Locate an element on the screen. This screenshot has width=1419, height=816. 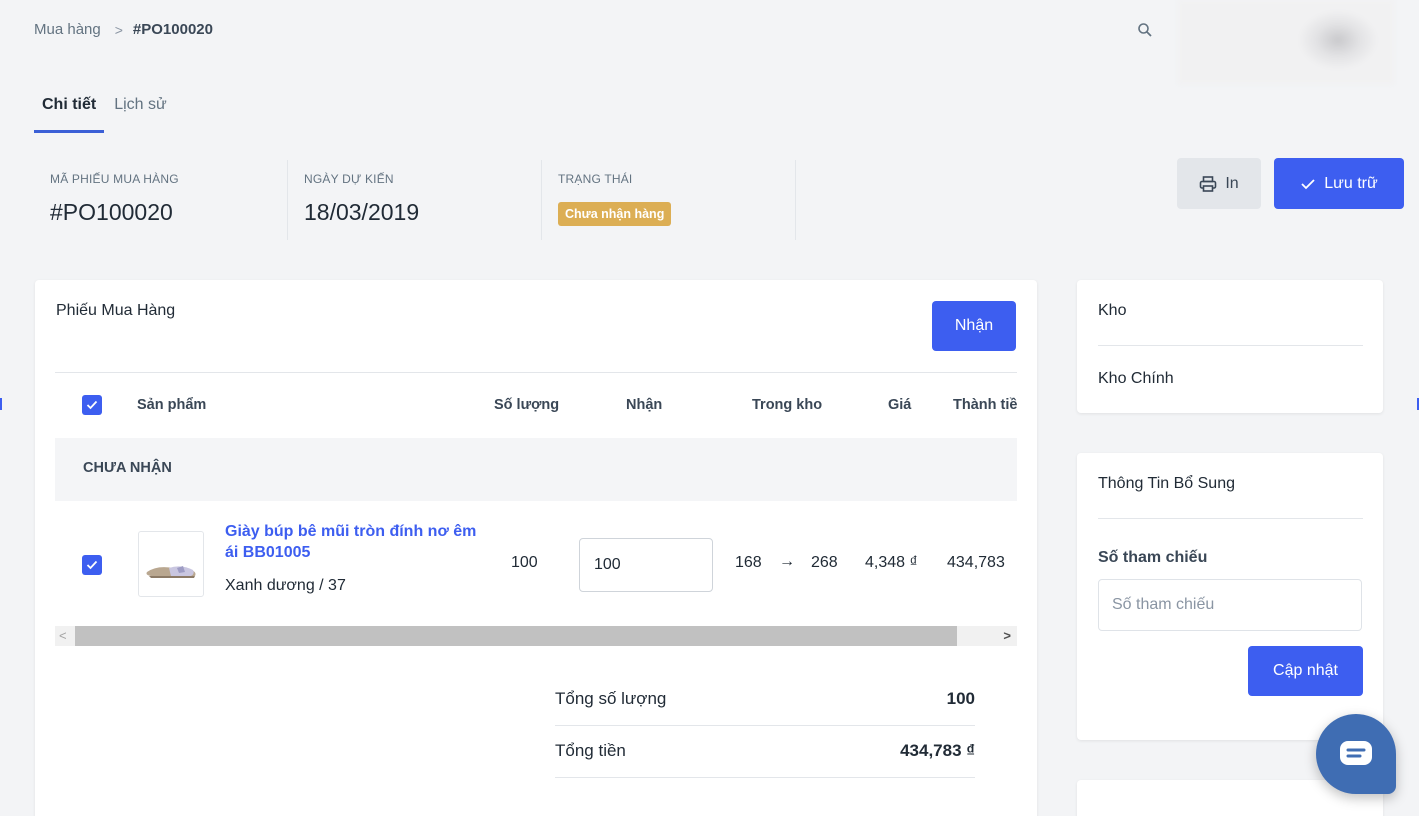
group-row-not-received: CHƯA NHẬN is located at coordinates (536, 469).